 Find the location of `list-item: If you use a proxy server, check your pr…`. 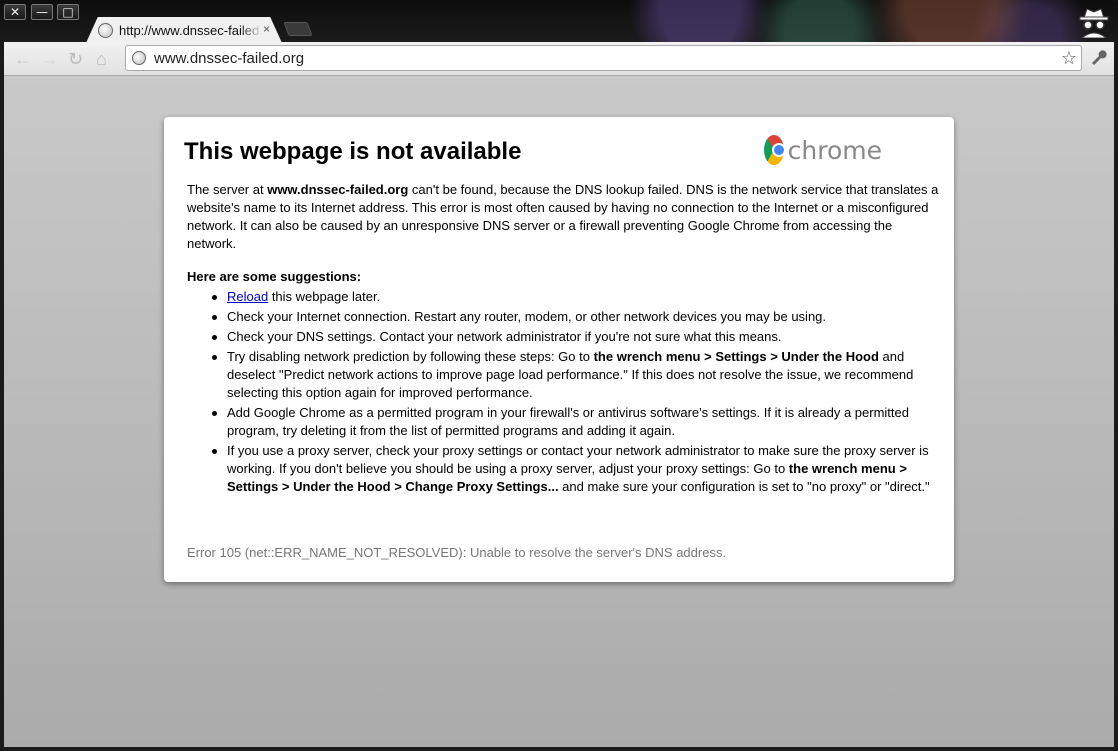

list-item: If you use a proxy server, check your pr… is located at coordinates (575, 469).